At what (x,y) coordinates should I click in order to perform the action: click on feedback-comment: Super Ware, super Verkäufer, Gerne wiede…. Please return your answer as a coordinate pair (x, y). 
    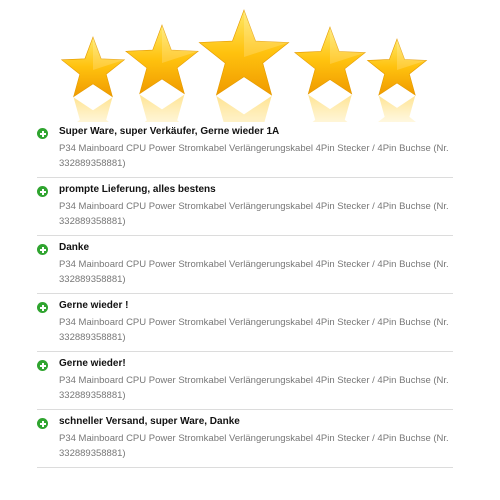
    Looking at the image, I should click on (169, 131).